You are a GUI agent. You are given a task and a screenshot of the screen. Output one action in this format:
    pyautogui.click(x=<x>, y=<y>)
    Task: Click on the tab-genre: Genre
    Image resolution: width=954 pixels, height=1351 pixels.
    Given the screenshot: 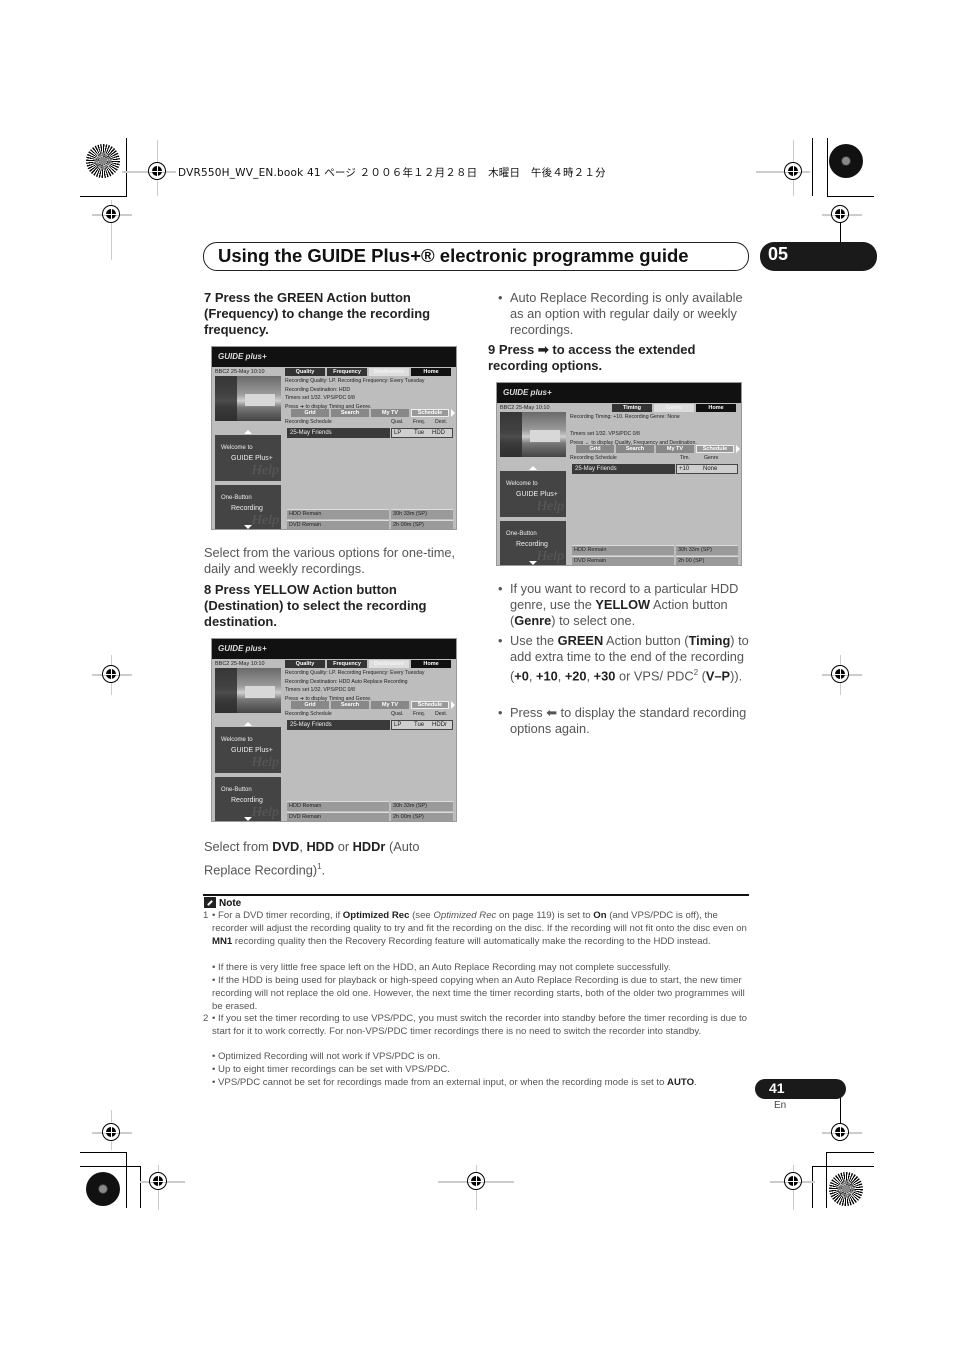 What is the action you would take?
    pyautogui.click(x=674, y=408)
    